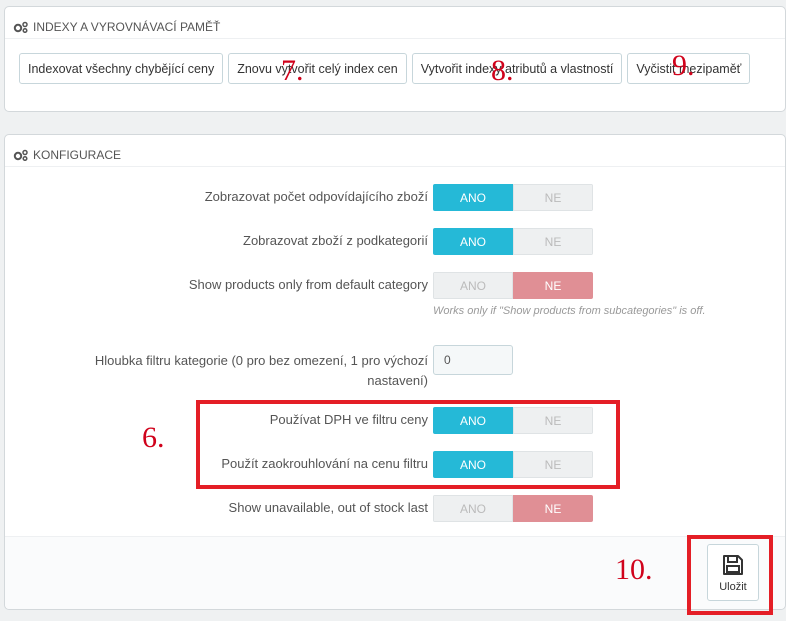 The width and height of the screenshot is (786, 621). What do you see at coordinates (127, 27) in the screenshot?
I see `index-panel-title: INDEXY A VYROVNÁVACÍ PAMĚŤ` at bounding box center [127, 27].